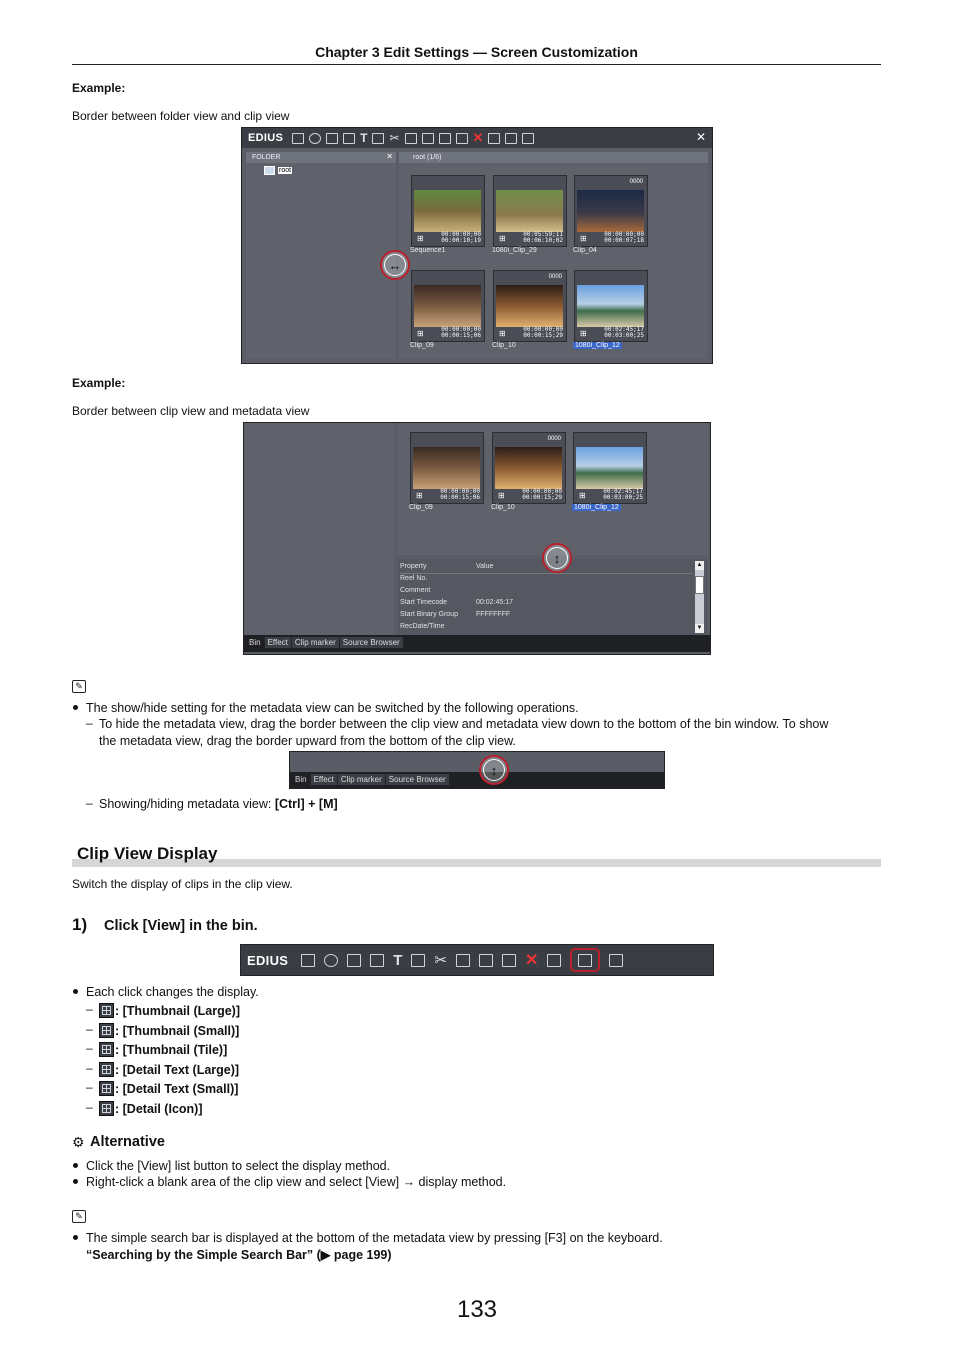  What do you see at coordinates (151, 1109) in the screenshot?
I see `view-mode-item: : [Detail (Icon)]` at bounding box center [151, 1109].